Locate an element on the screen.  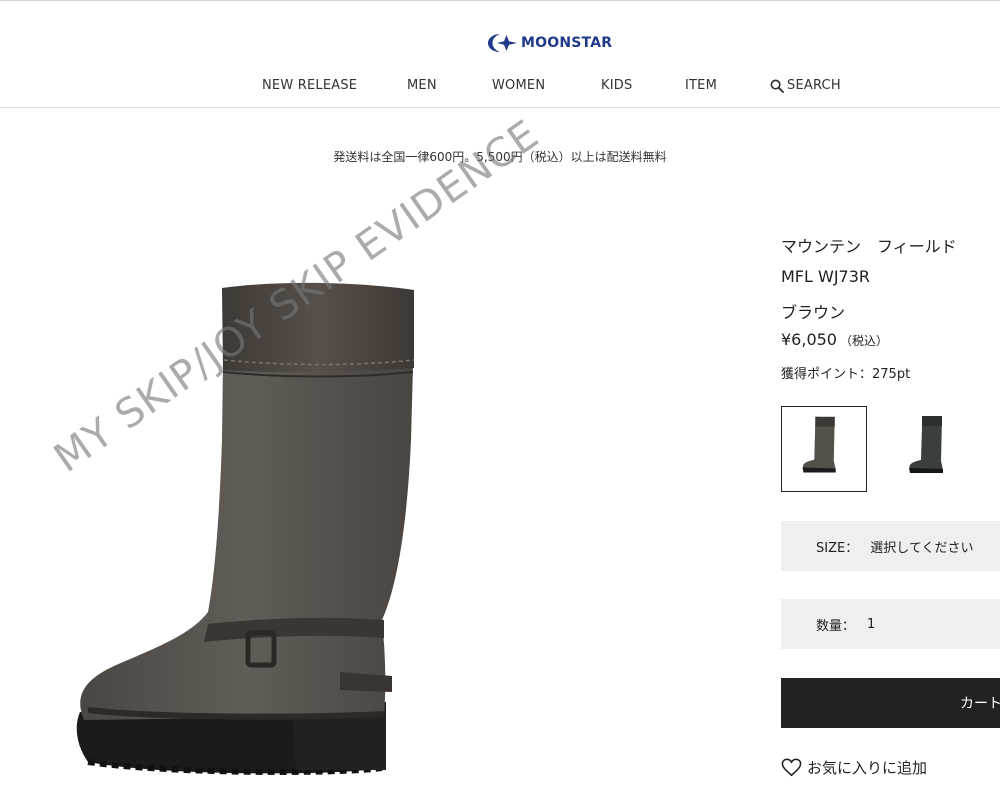
product-price: ¥6,050 （税込） is located at coordinates (834, 339).